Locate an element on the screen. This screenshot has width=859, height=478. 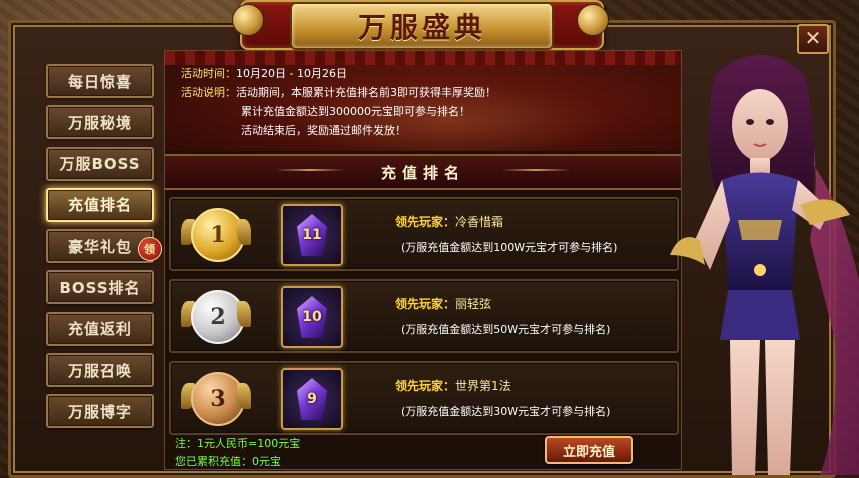
event-desc-line: 活动结束后，奖励通过邮件发放！ is located at coordinates (323, 130).